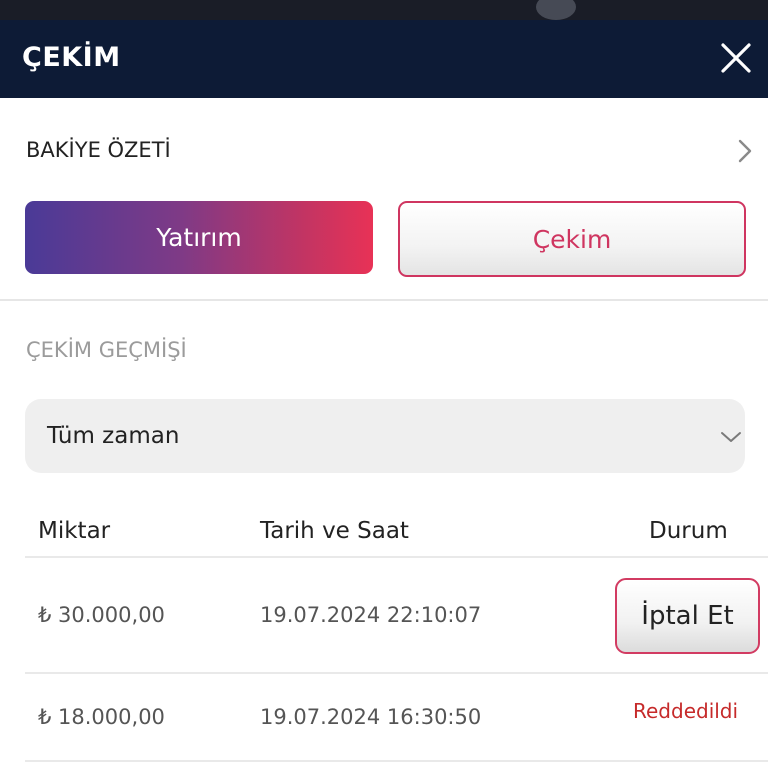 This screenshot has height=768, width=768. Describe the element at coordinates (745, 151) in the screenshot. I see `chevron-right-icon` at that location.